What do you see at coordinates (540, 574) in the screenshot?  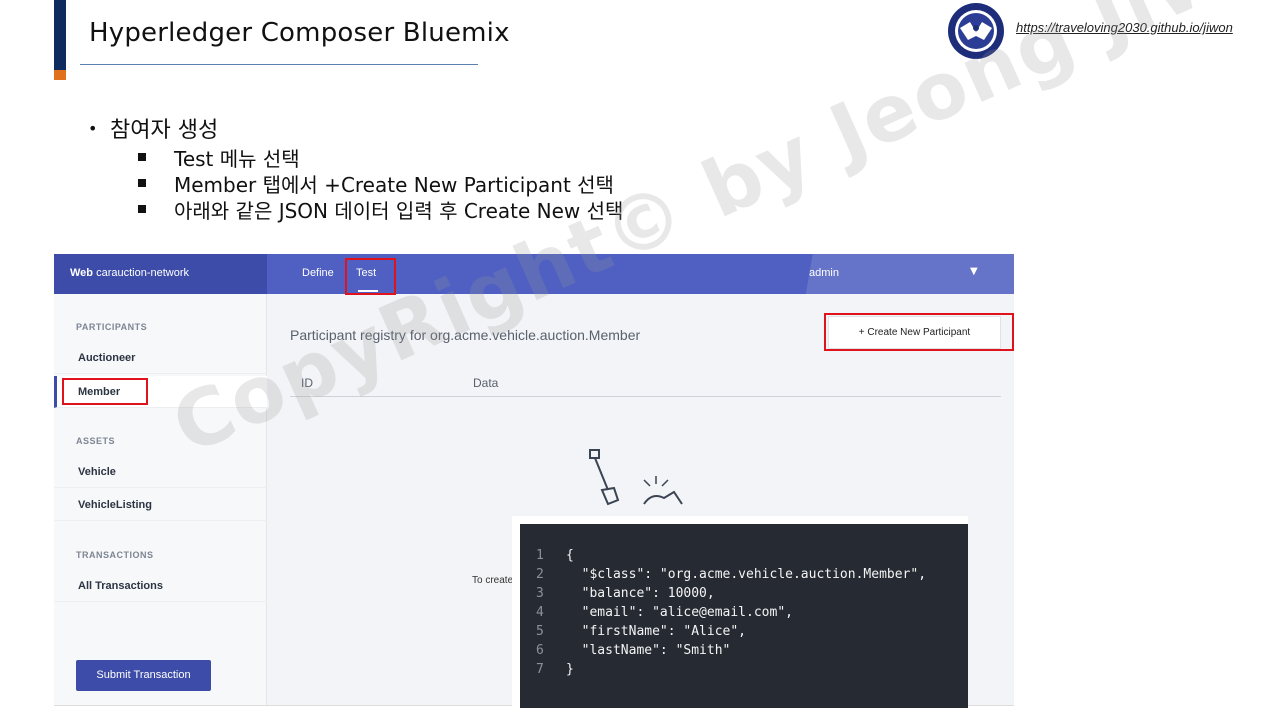 I see `line-number: 2` at bounding box center [540, 574].